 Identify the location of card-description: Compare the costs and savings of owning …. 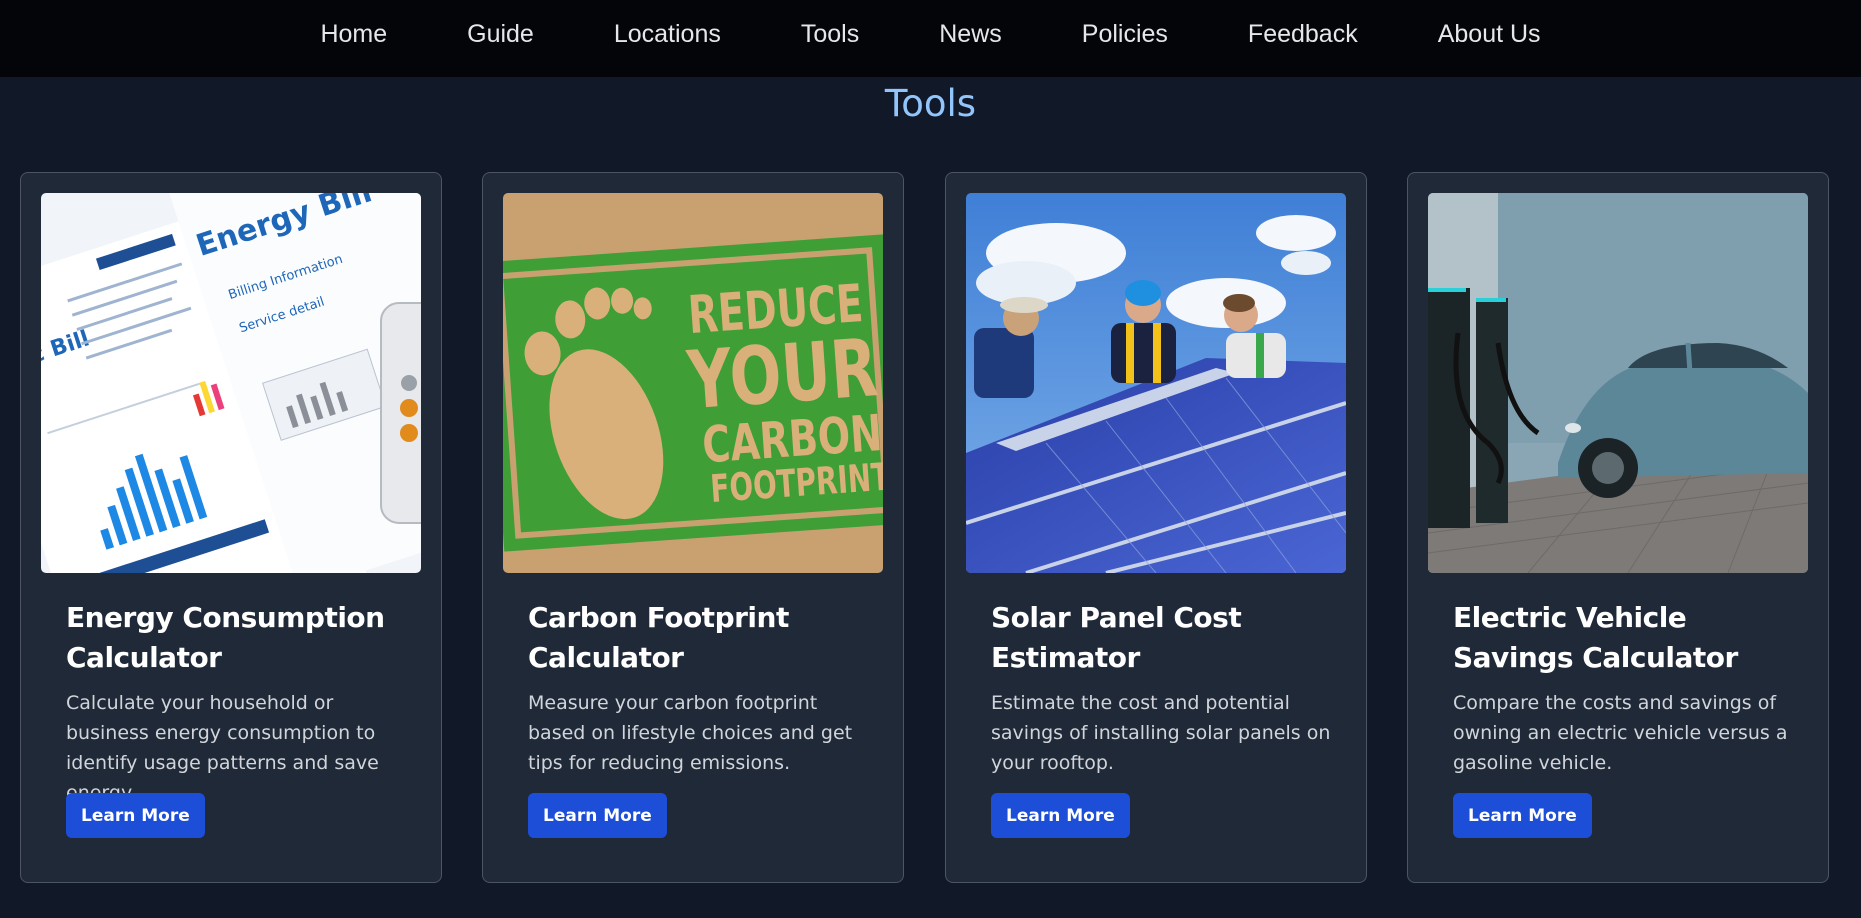
(1620, 733).